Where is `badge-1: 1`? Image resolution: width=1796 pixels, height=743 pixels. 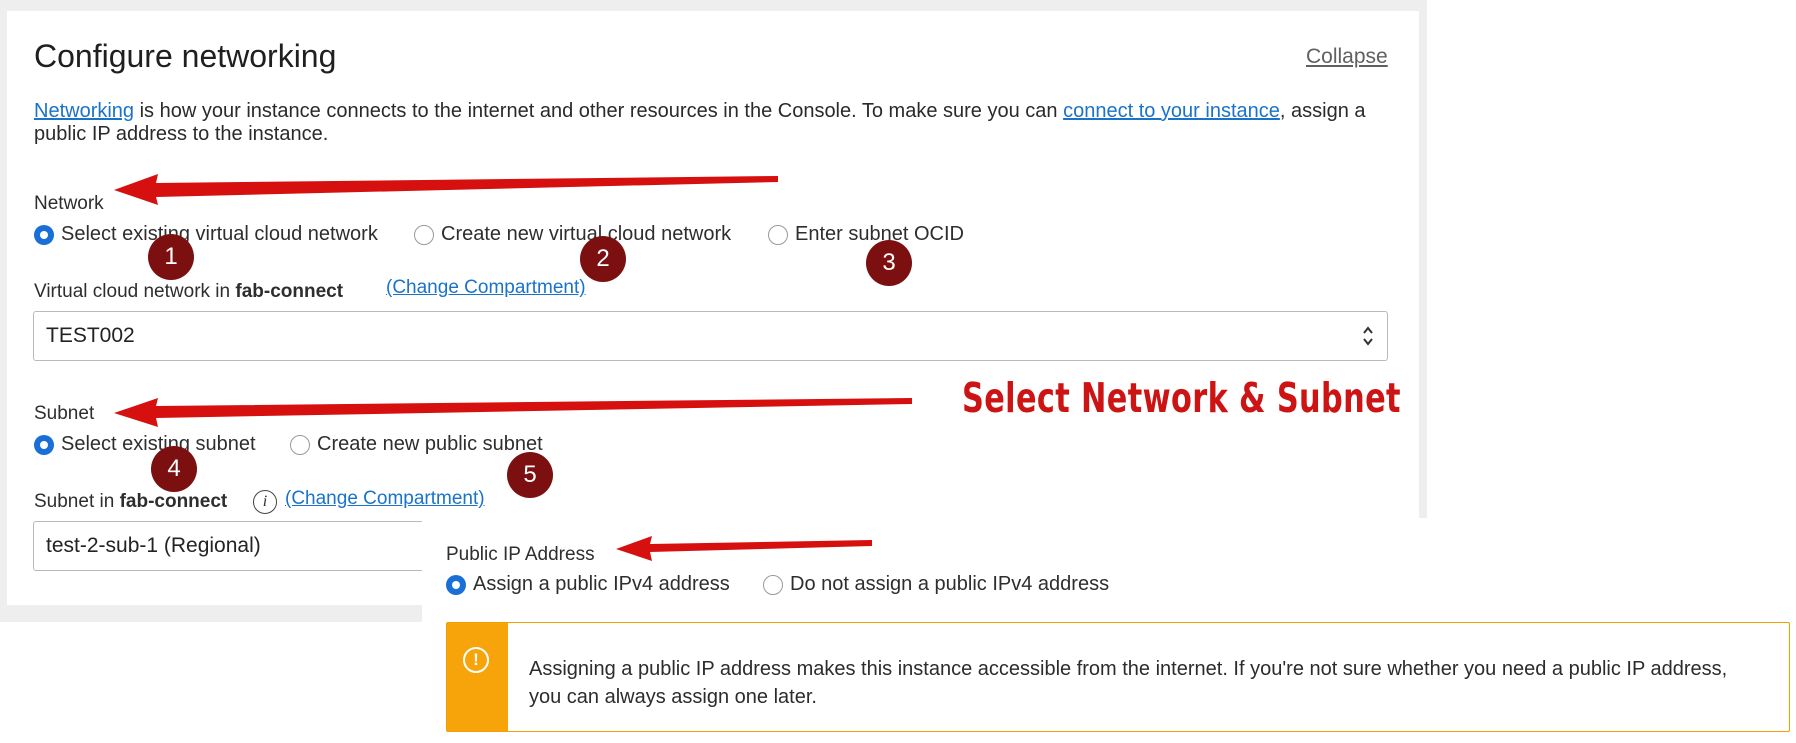 badge-1: 1 is located at coordinates (171, 257).